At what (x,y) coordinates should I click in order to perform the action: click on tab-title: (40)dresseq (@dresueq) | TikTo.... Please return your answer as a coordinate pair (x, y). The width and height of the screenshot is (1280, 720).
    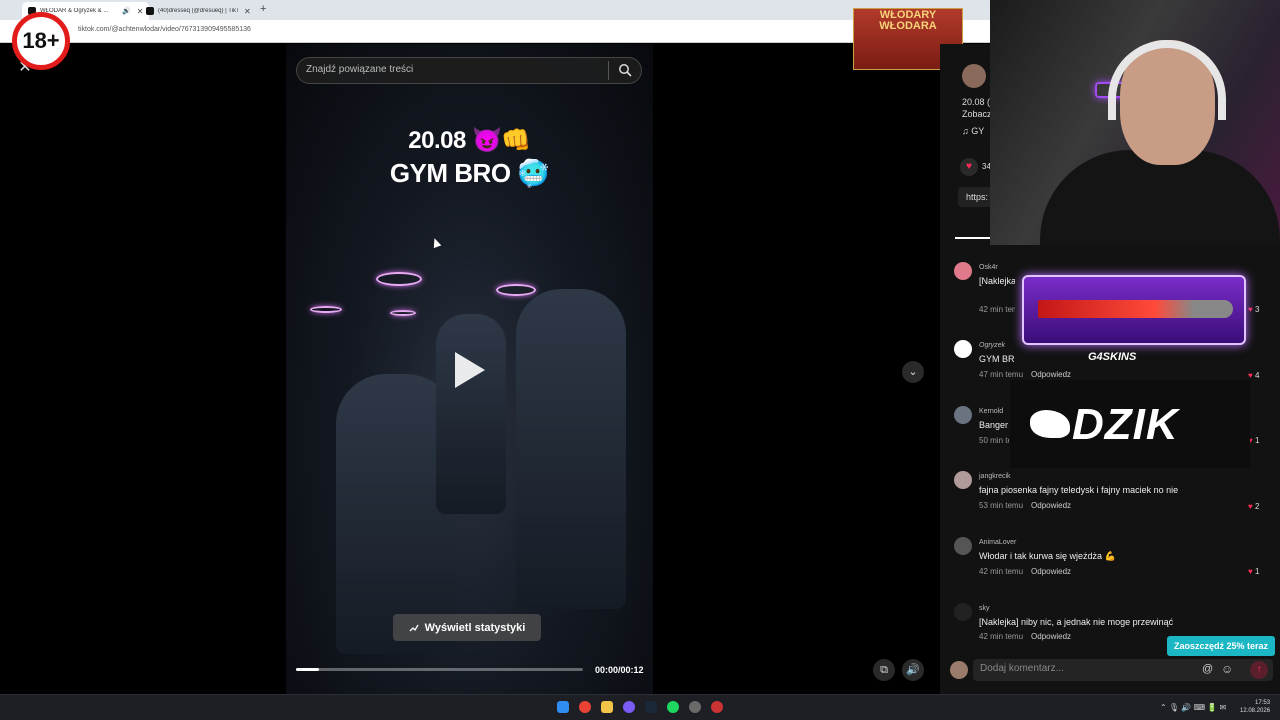
    Looking at the image, I should click on (198, 11).